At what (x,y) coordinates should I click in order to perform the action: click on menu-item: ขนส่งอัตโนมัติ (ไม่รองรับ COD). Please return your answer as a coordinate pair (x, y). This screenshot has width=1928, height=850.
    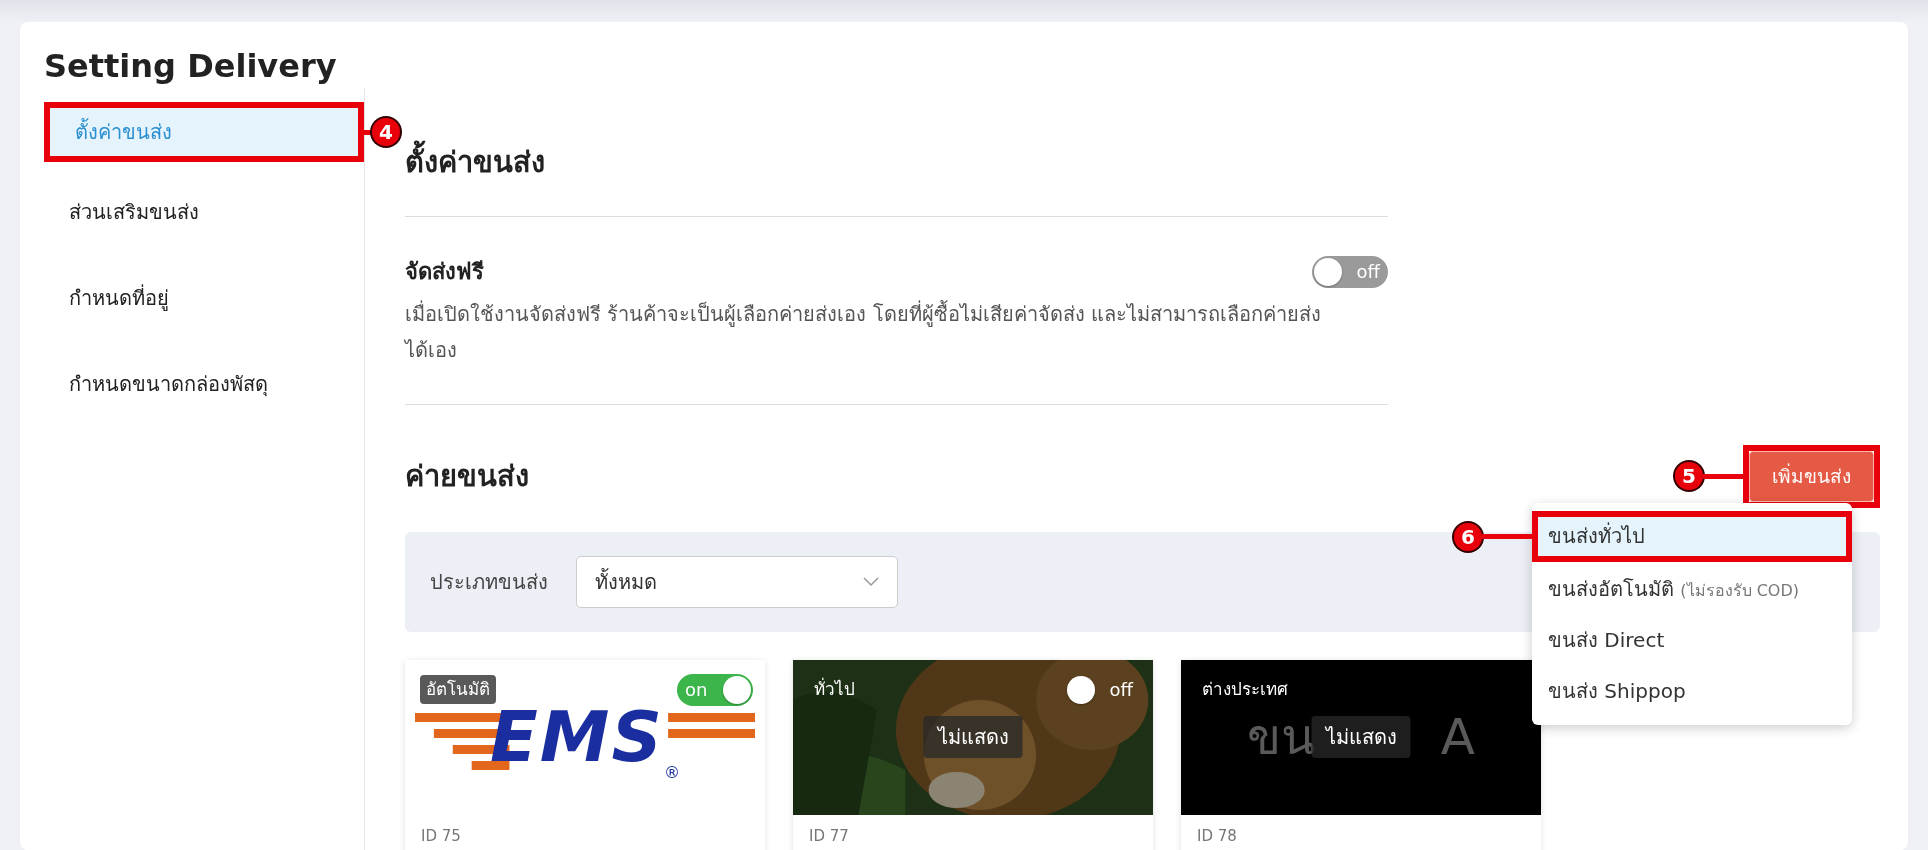
    Looking at the image, I should click on (1692, 589).